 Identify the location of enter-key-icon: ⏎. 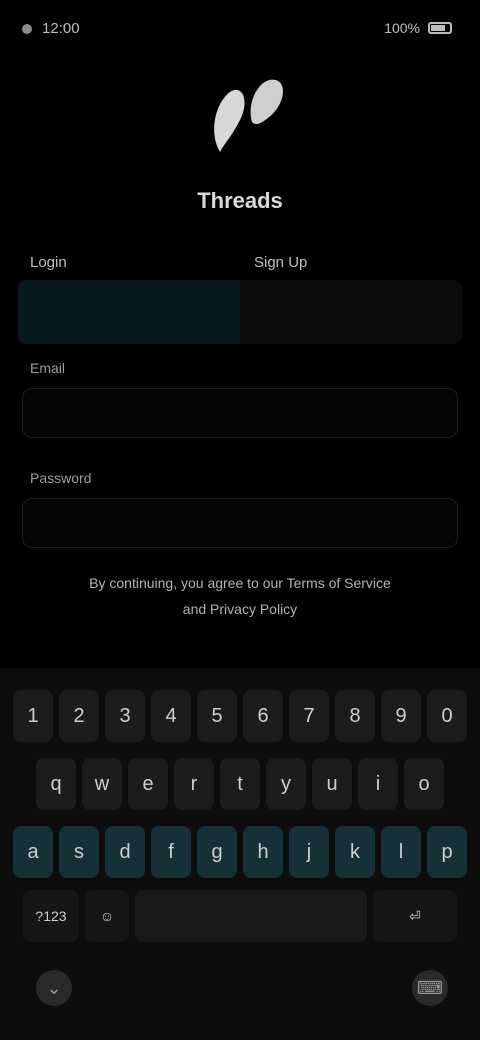
(415, 916).